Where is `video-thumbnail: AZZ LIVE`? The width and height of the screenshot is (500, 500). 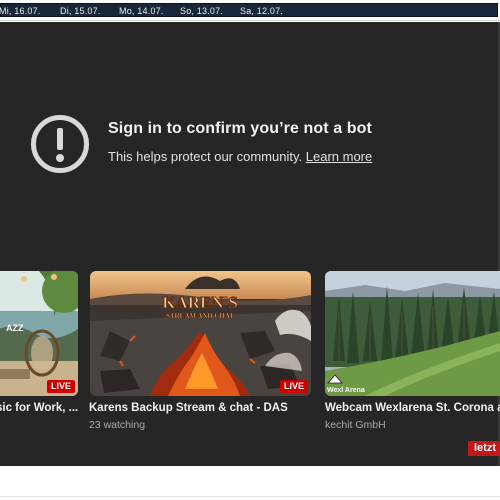
video-thumbnail: AZZ LIVE is located at coordinates (39, 333).